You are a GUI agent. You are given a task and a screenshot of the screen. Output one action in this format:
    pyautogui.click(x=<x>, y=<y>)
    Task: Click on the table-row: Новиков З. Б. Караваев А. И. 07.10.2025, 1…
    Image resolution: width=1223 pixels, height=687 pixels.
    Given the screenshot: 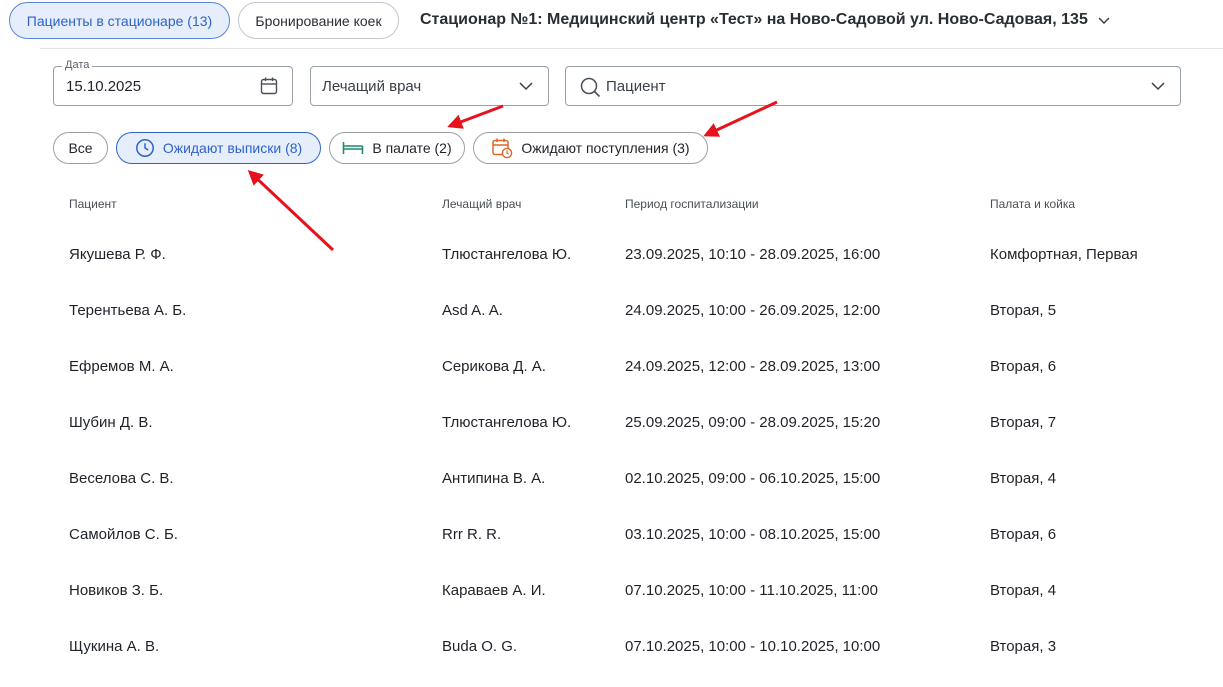 What is the action you would take?
    pyautogui.click(x=623, y=585)
    